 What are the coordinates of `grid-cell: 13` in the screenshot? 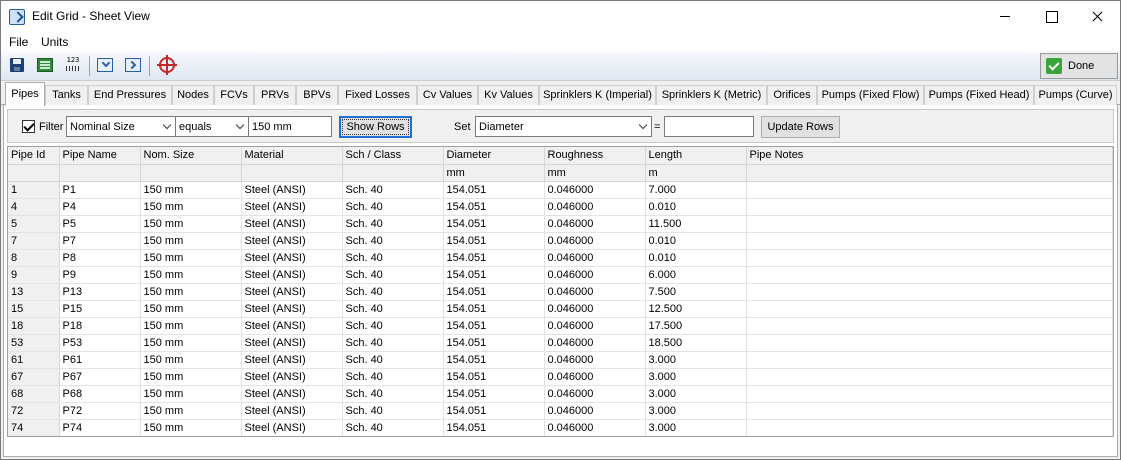 It's located at (34, 292).